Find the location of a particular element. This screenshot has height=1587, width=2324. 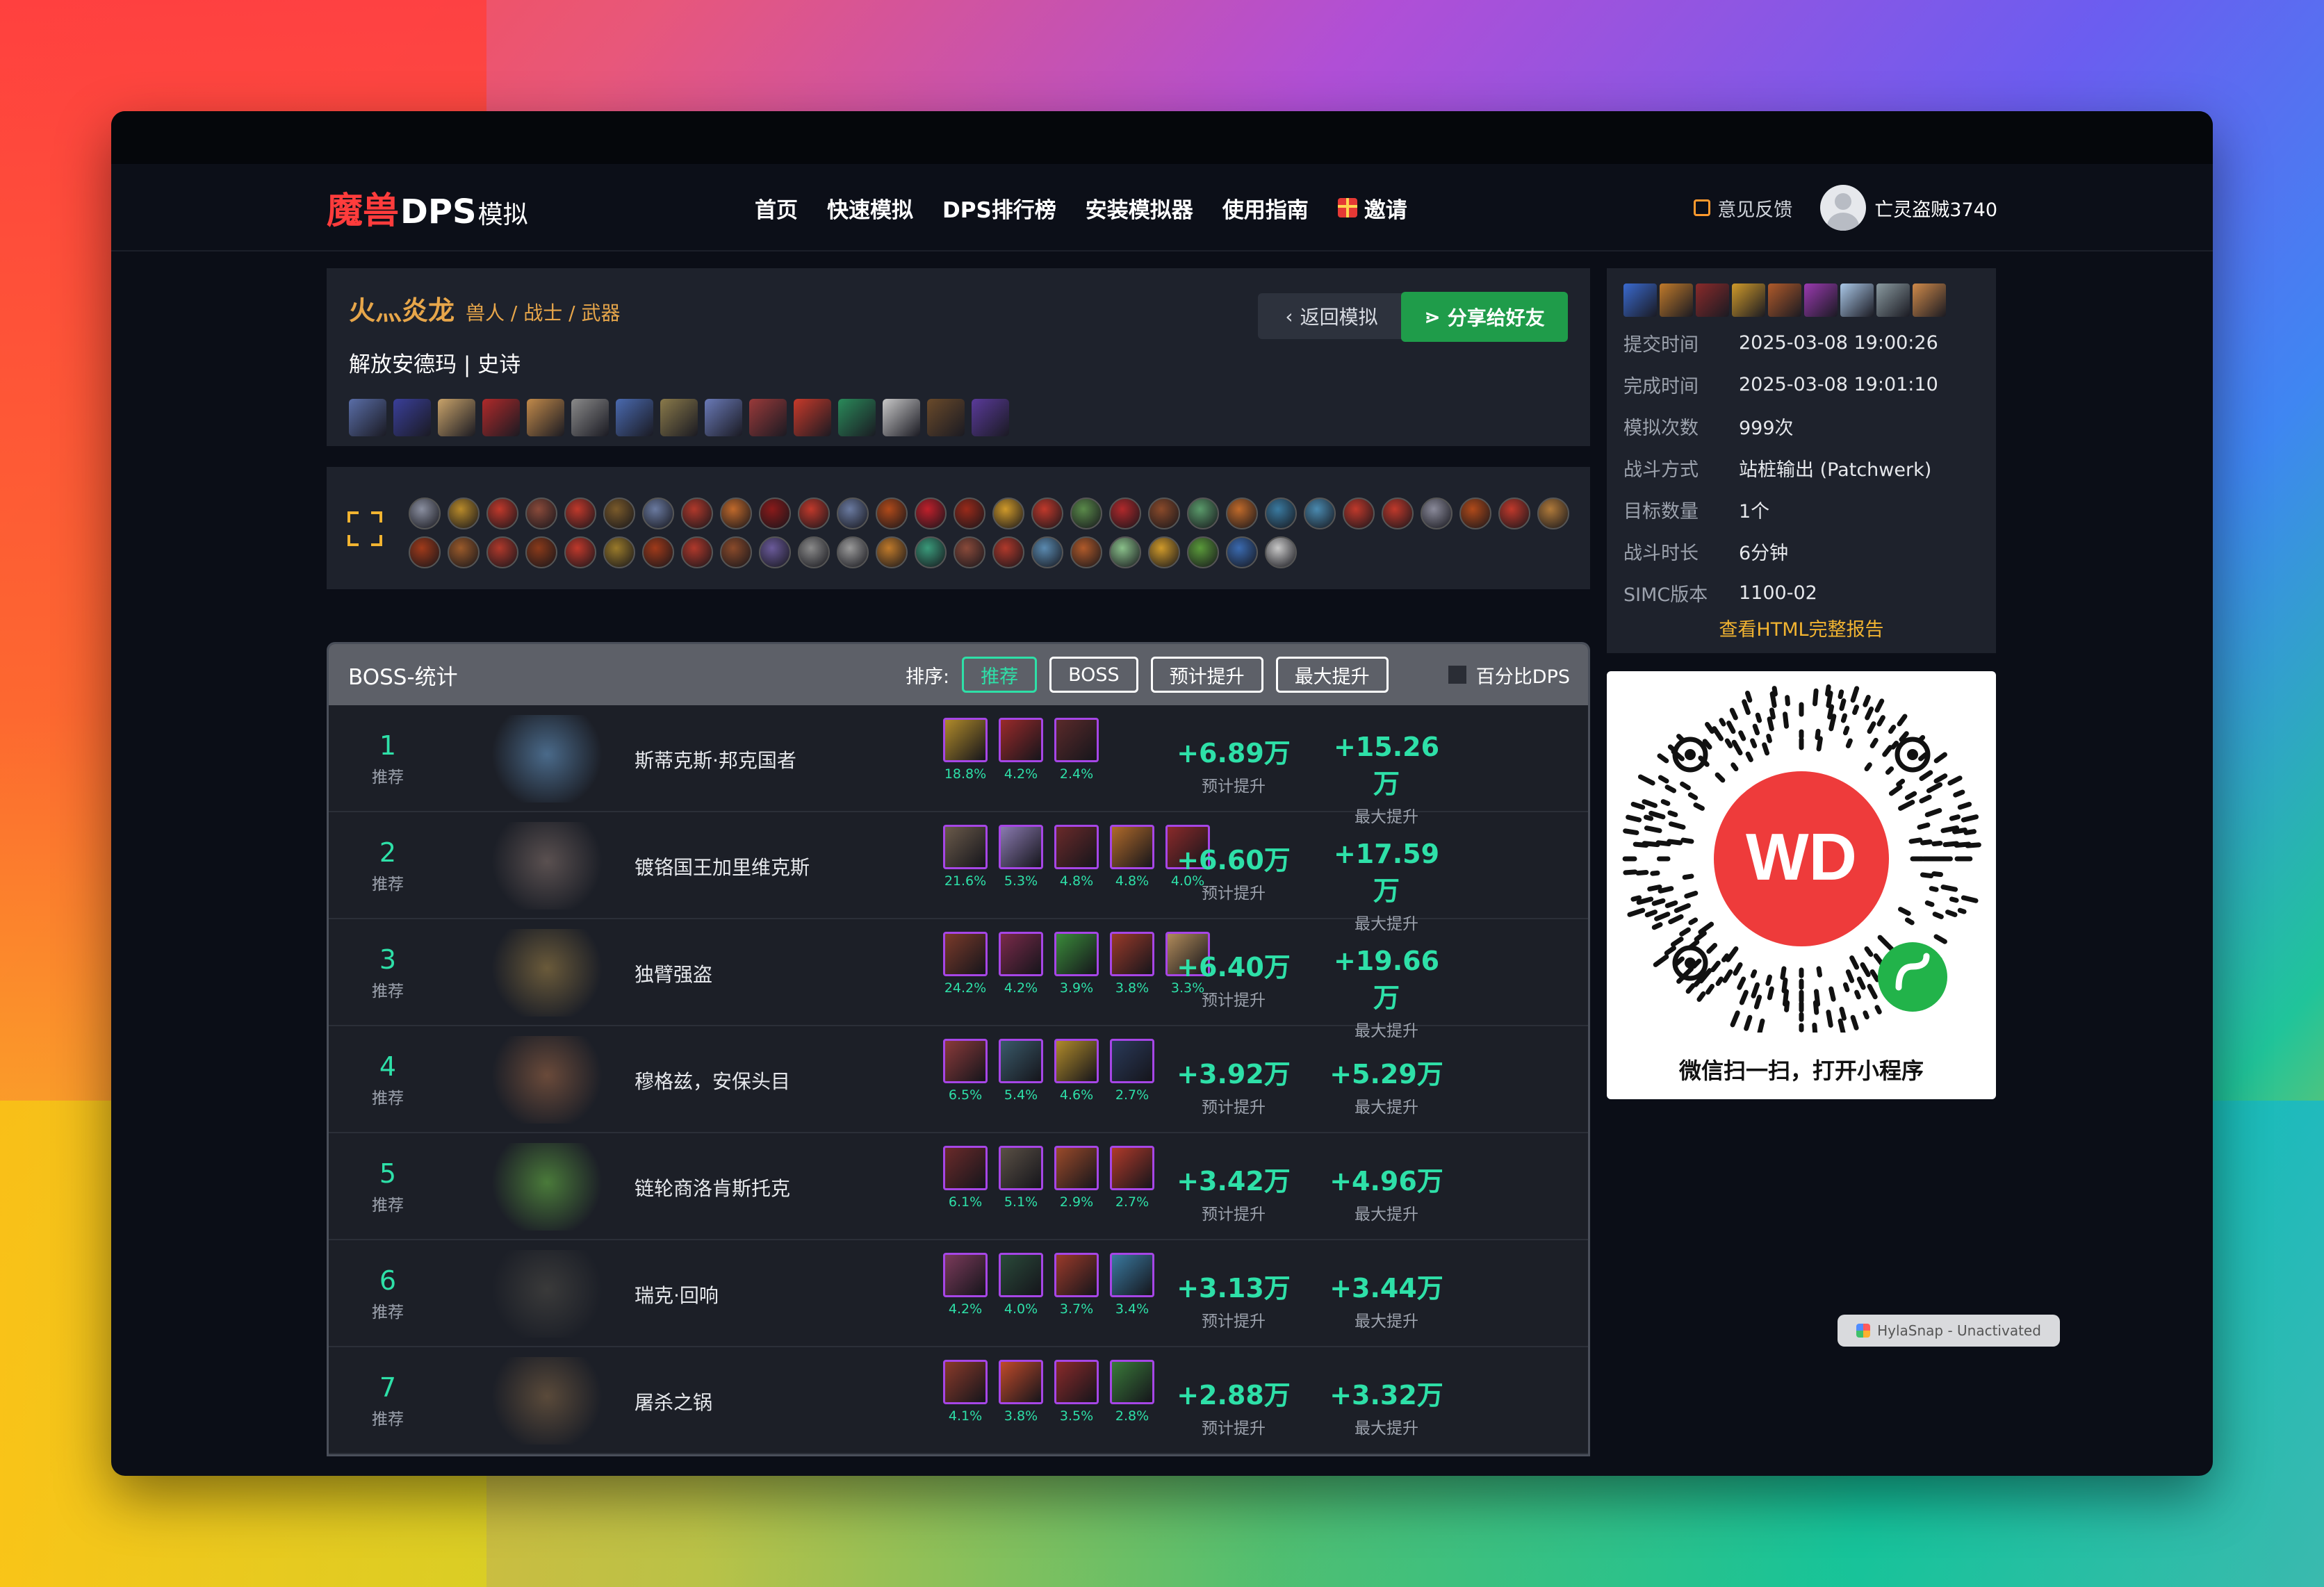

upgrade-item: 5.1% is located at coordinates (1021, 1178).